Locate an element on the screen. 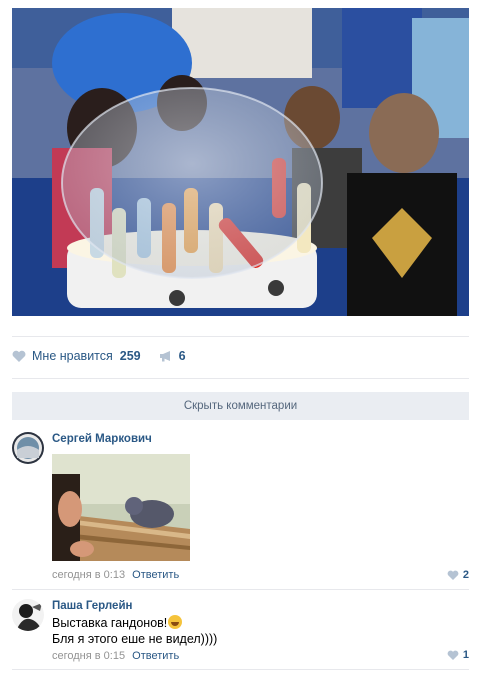 This screenshot has height=676, width=485. cat-photo-image is located at coordinates (121, 507).